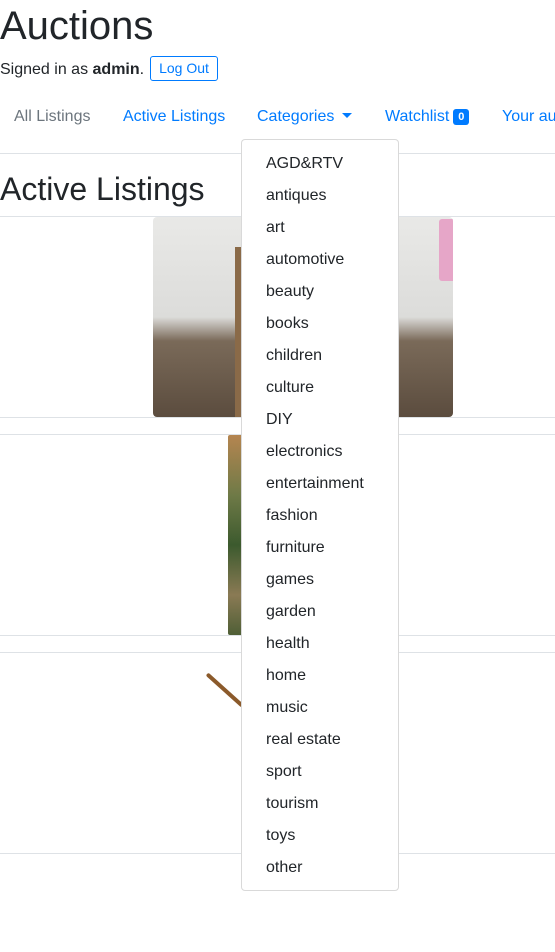 The height and width of the screenshot is (952, 555). I want to click on dropdown-item-category: music, so click(320, 708).